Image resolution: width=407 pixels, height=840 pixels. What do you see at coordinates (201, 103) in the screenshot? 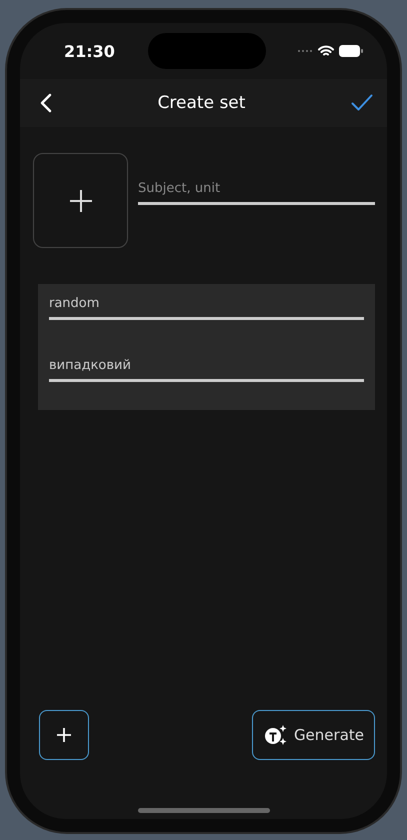
I see `screen-title: Create set` at bounding box center [201, 103].